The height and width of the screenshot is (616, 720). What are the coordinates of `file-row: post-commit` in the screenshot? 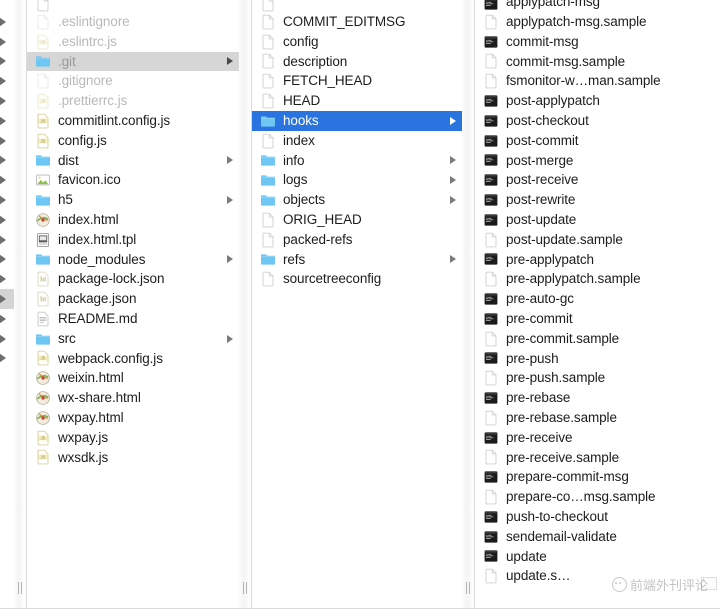 It's located at (597, 141).